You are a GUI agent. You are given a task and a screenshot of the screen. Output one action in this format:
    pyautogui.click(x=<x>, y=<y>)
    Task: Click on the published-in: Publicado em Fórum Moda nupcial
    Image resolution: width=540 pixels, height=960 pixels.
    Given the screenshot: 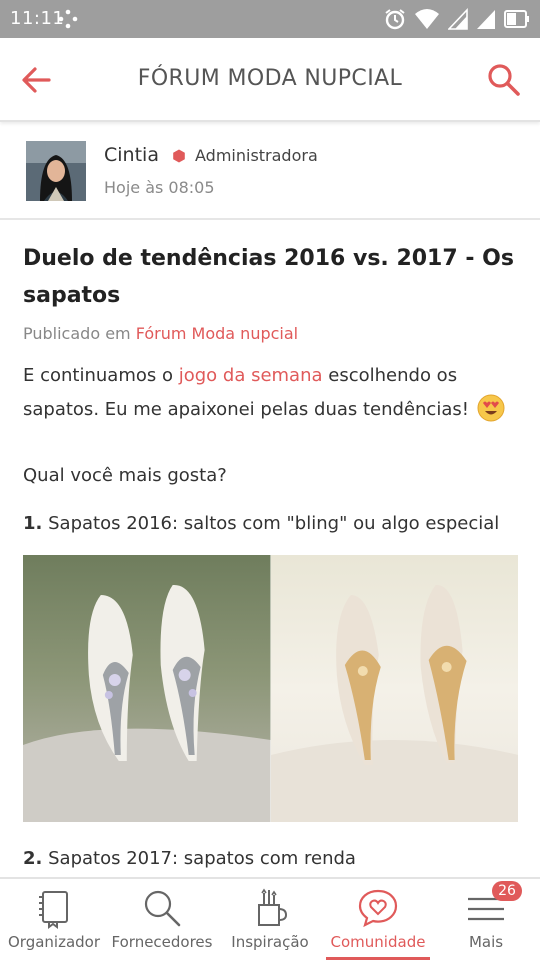 What is the action you would take?
    pyautogui.click(x=270, y=333)
    